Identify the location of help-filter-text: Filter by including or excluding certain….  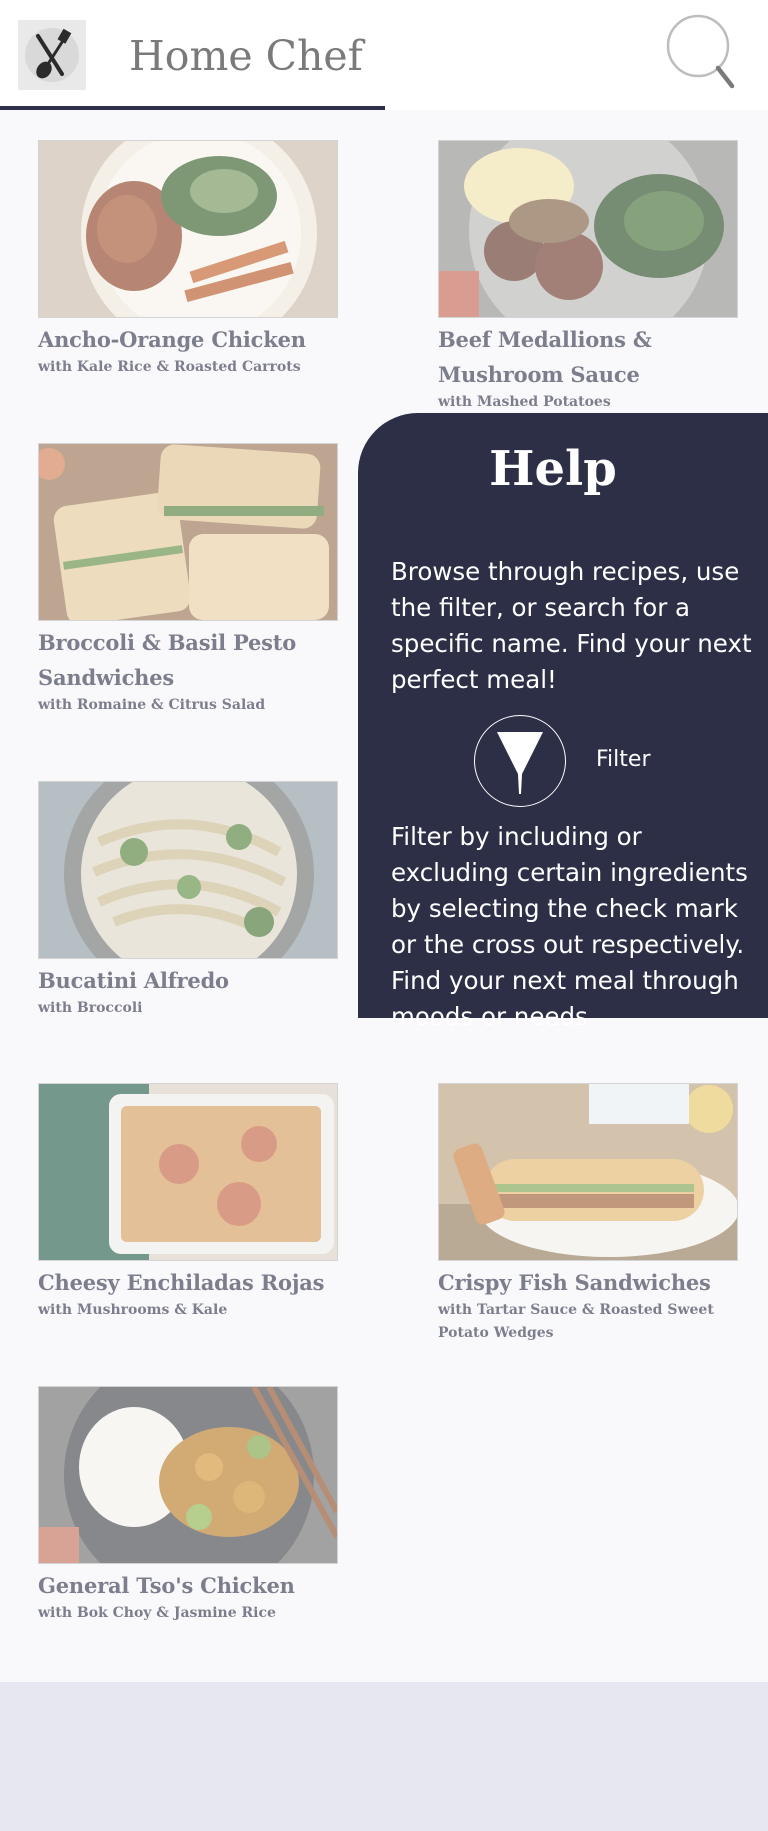
(569, 926).